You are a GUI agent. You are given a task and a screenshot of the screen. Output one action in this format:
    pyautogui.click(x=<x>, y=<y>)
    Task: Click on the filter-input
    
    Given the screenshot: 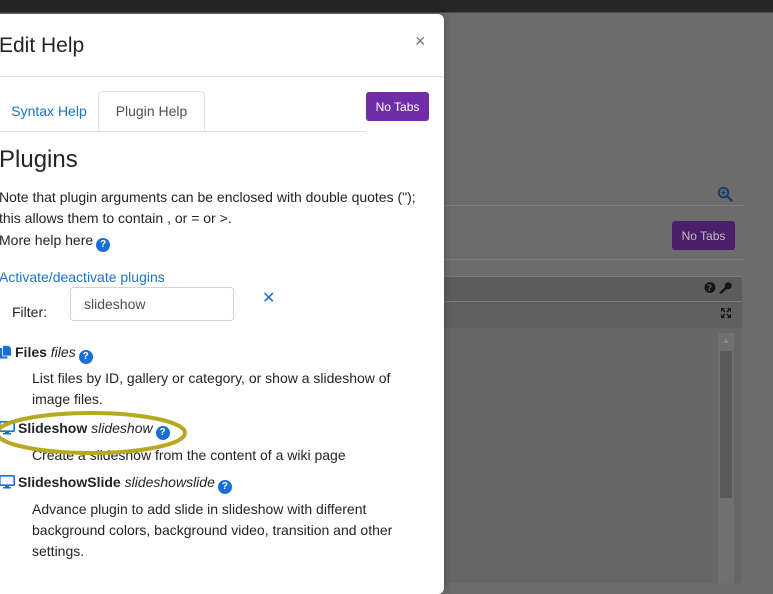 What is the action you would take?
    pyautogui.click(x=152, y=304)
    